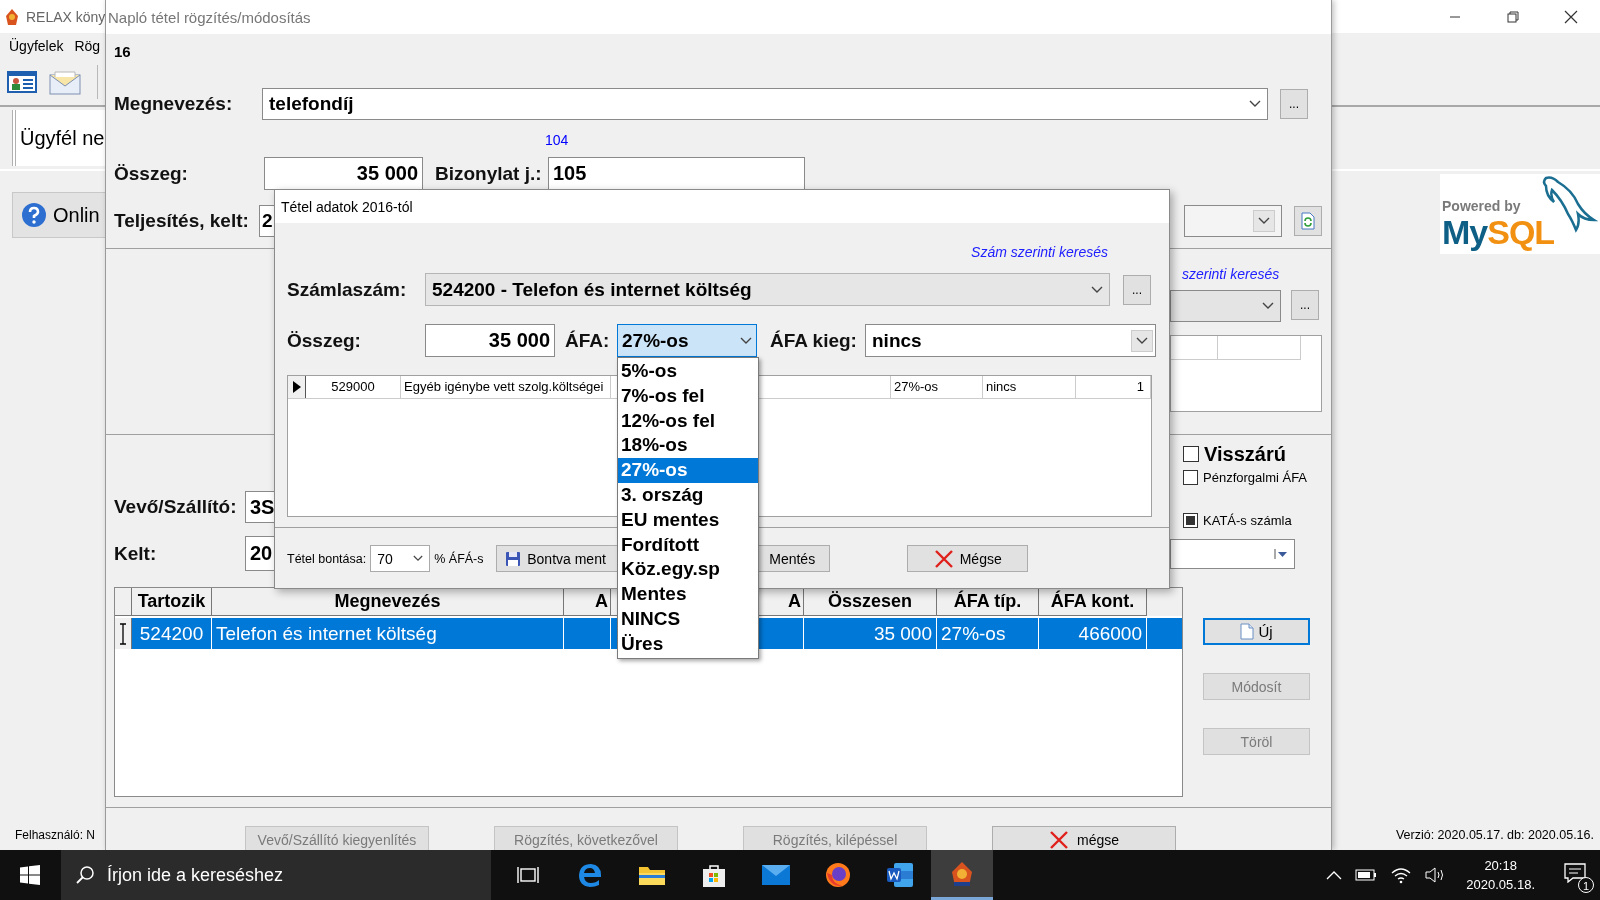 Image resolution: width=1600 pixels, height=900 pixels. I want to click on status-version: Verzió: 2020.05.17. db: 2020.05.16., so click(1494, 835).